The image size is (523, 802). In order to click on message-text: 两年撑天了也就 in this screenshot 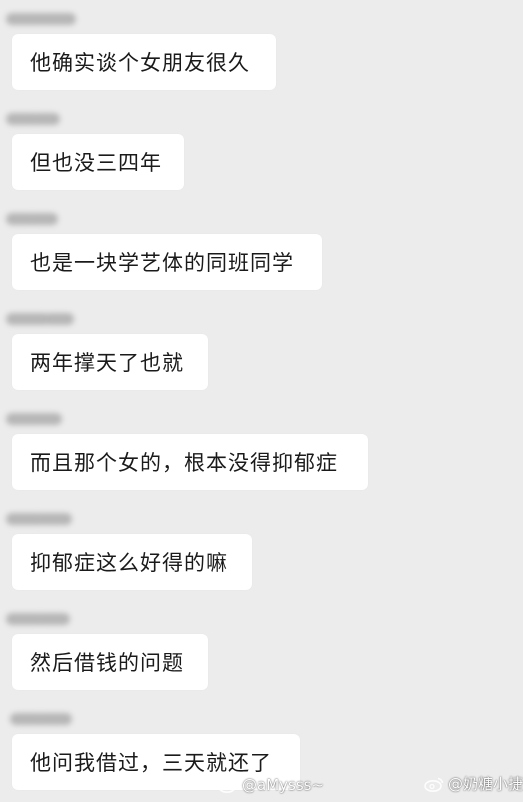, I will do `click(107, 363)`.